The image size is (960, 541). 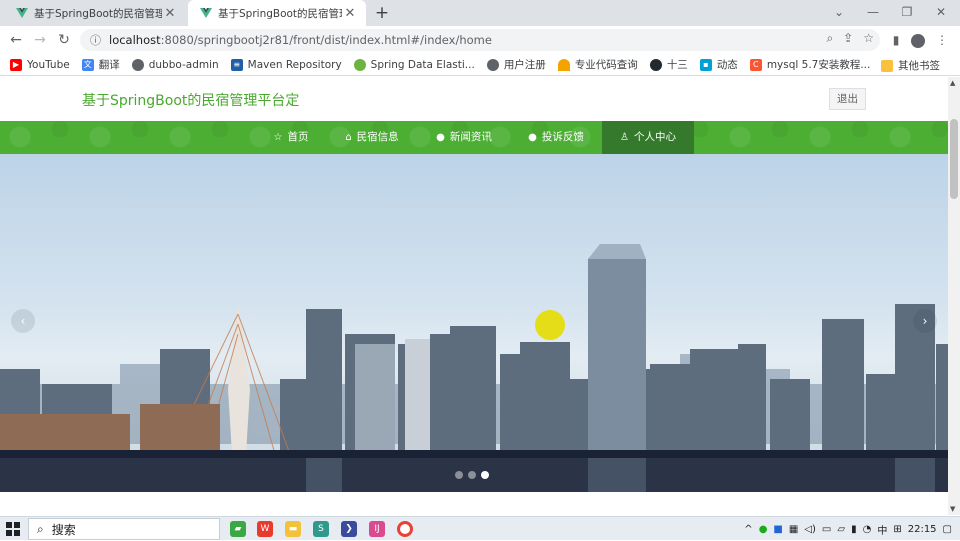 I want to click on tab-search-icon: ⌄, so click(x=839, y=13).